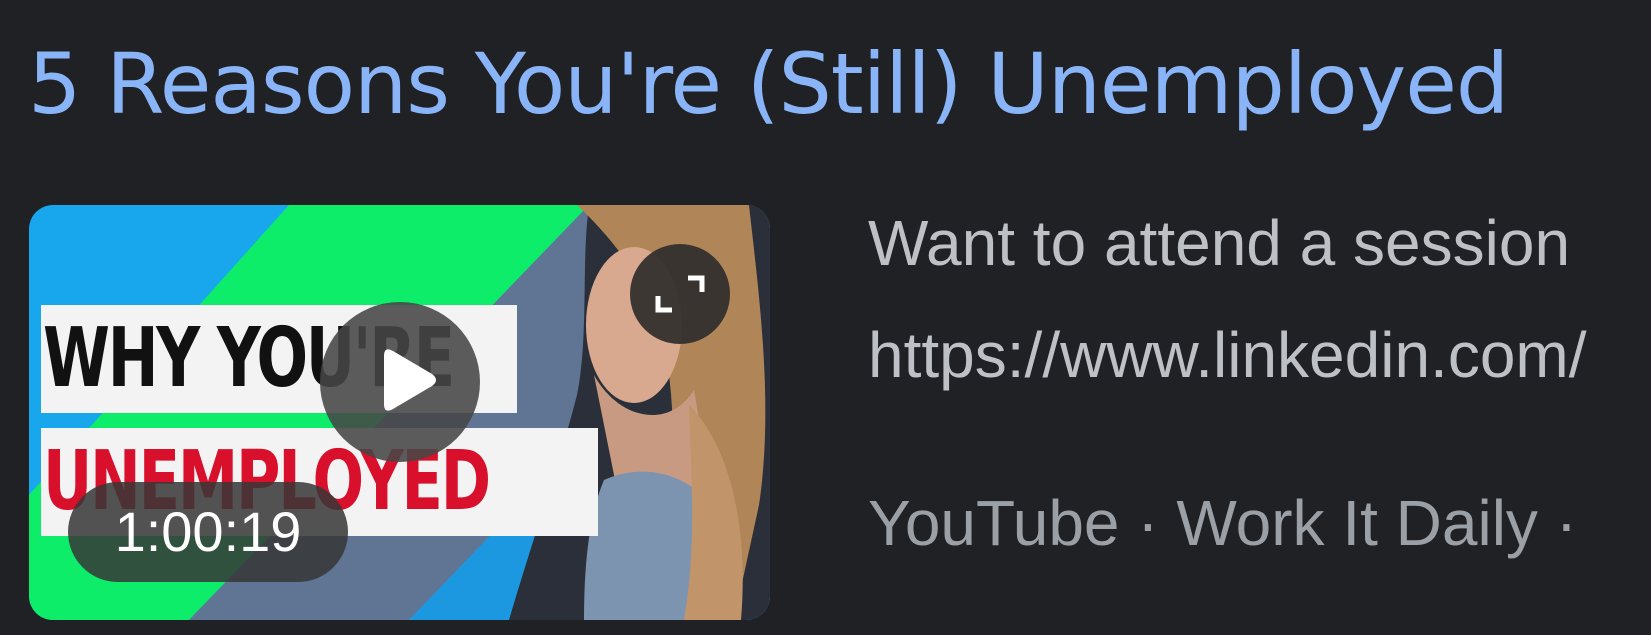 The image size is (1651, 635). Describe the element at coordinates (1222, 523) in the screenshot. I see `result-source: YouTube · Work It Daily ·` at that location.